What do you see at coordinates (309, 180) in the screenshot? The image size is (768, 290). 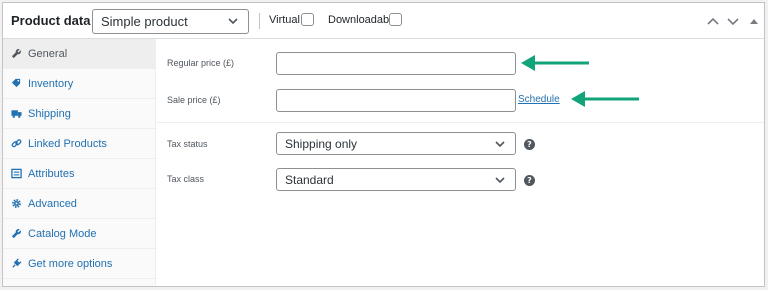 I see `tax-class-value: Standard` at bounding box center [309, 180].